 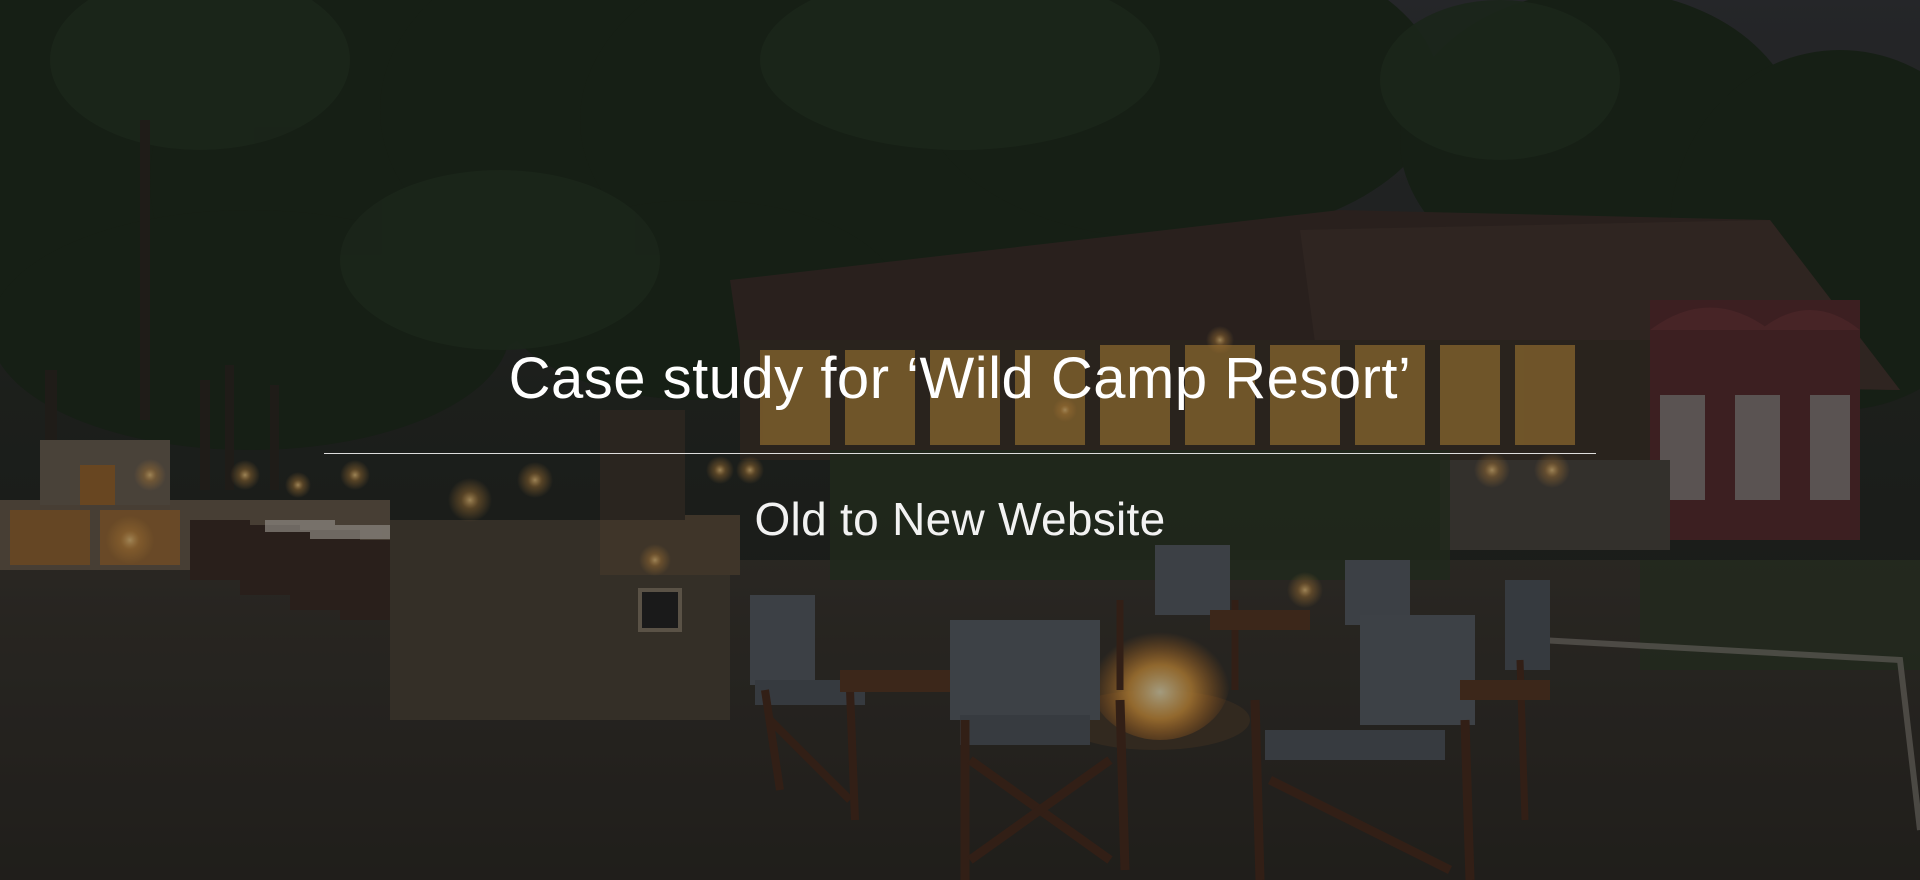 I want to click on hero-title: Case study for ‘Wild Camp Resort’, so click(x=960, y=378).